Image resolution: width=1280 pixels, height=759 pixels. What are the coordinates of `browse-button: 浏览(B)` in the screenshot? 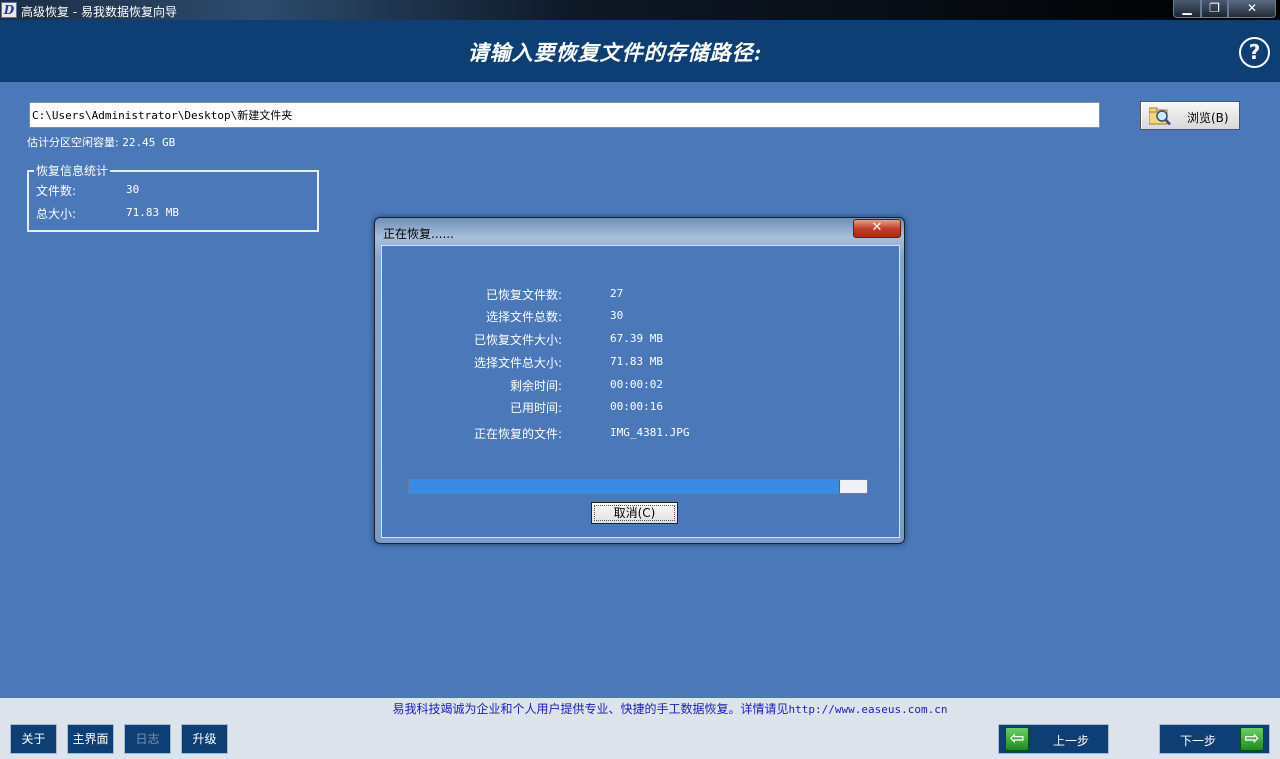 It's located at (1190, 115).